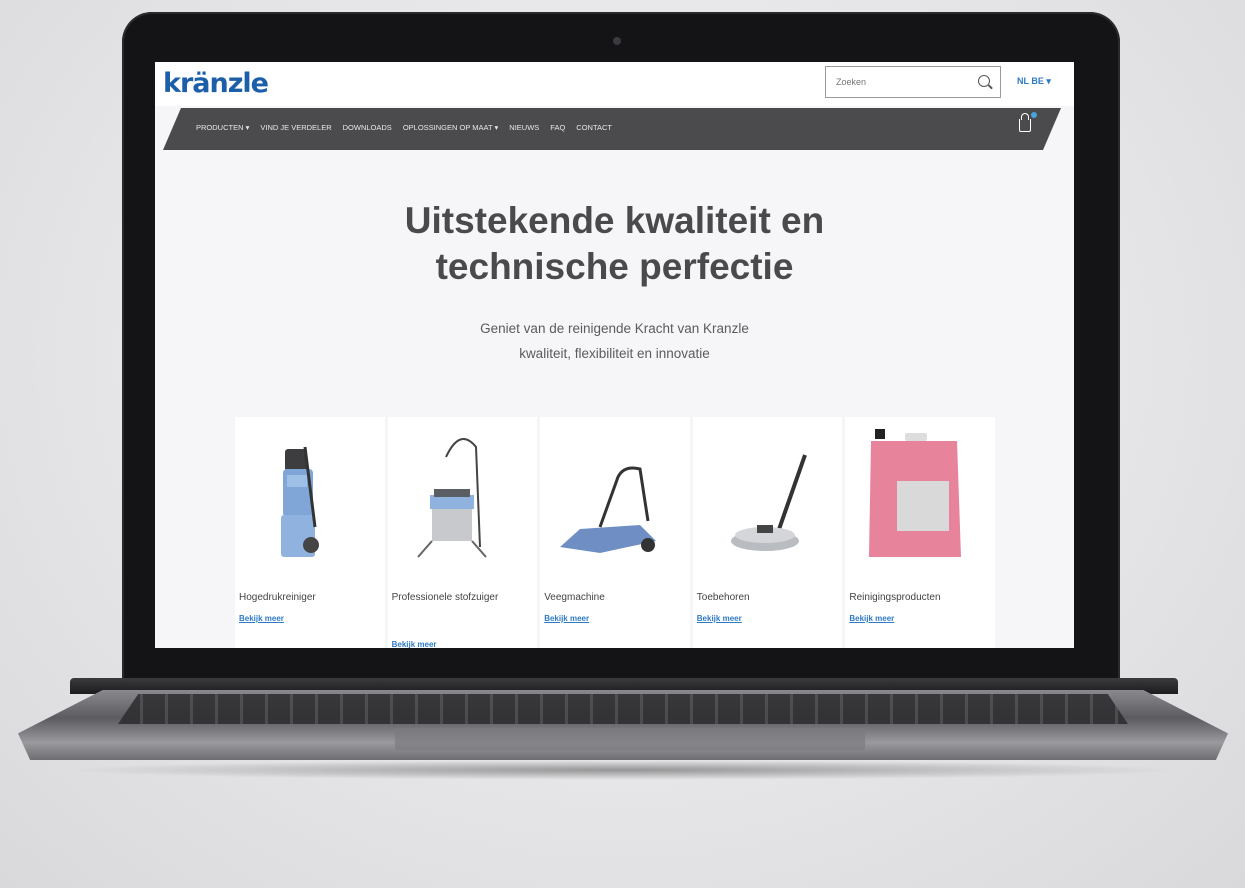 This screenshot has width=1245, height=888. Describe the element at coordinates (222, 127) in the screenshot. I see `nav-producten: PRODUCTEN ▾` at that location.